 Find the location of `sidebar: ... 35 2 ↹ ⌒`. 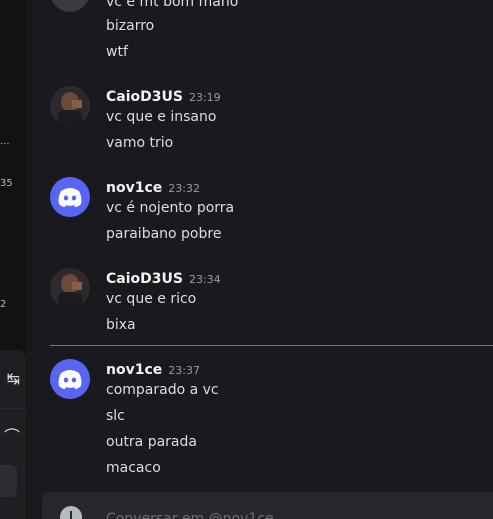

sidebar: ... 35 2 ↹ ⌒ is located at coordinates (13, 259).